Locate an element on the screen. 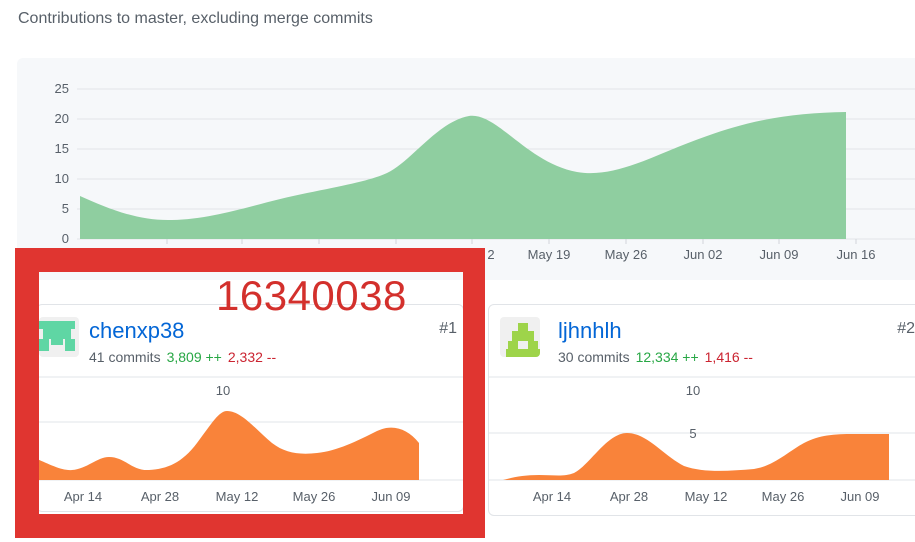 The image size is (915, 542). additions-count: 12,334 ++ is located at coordinates (667, 357).